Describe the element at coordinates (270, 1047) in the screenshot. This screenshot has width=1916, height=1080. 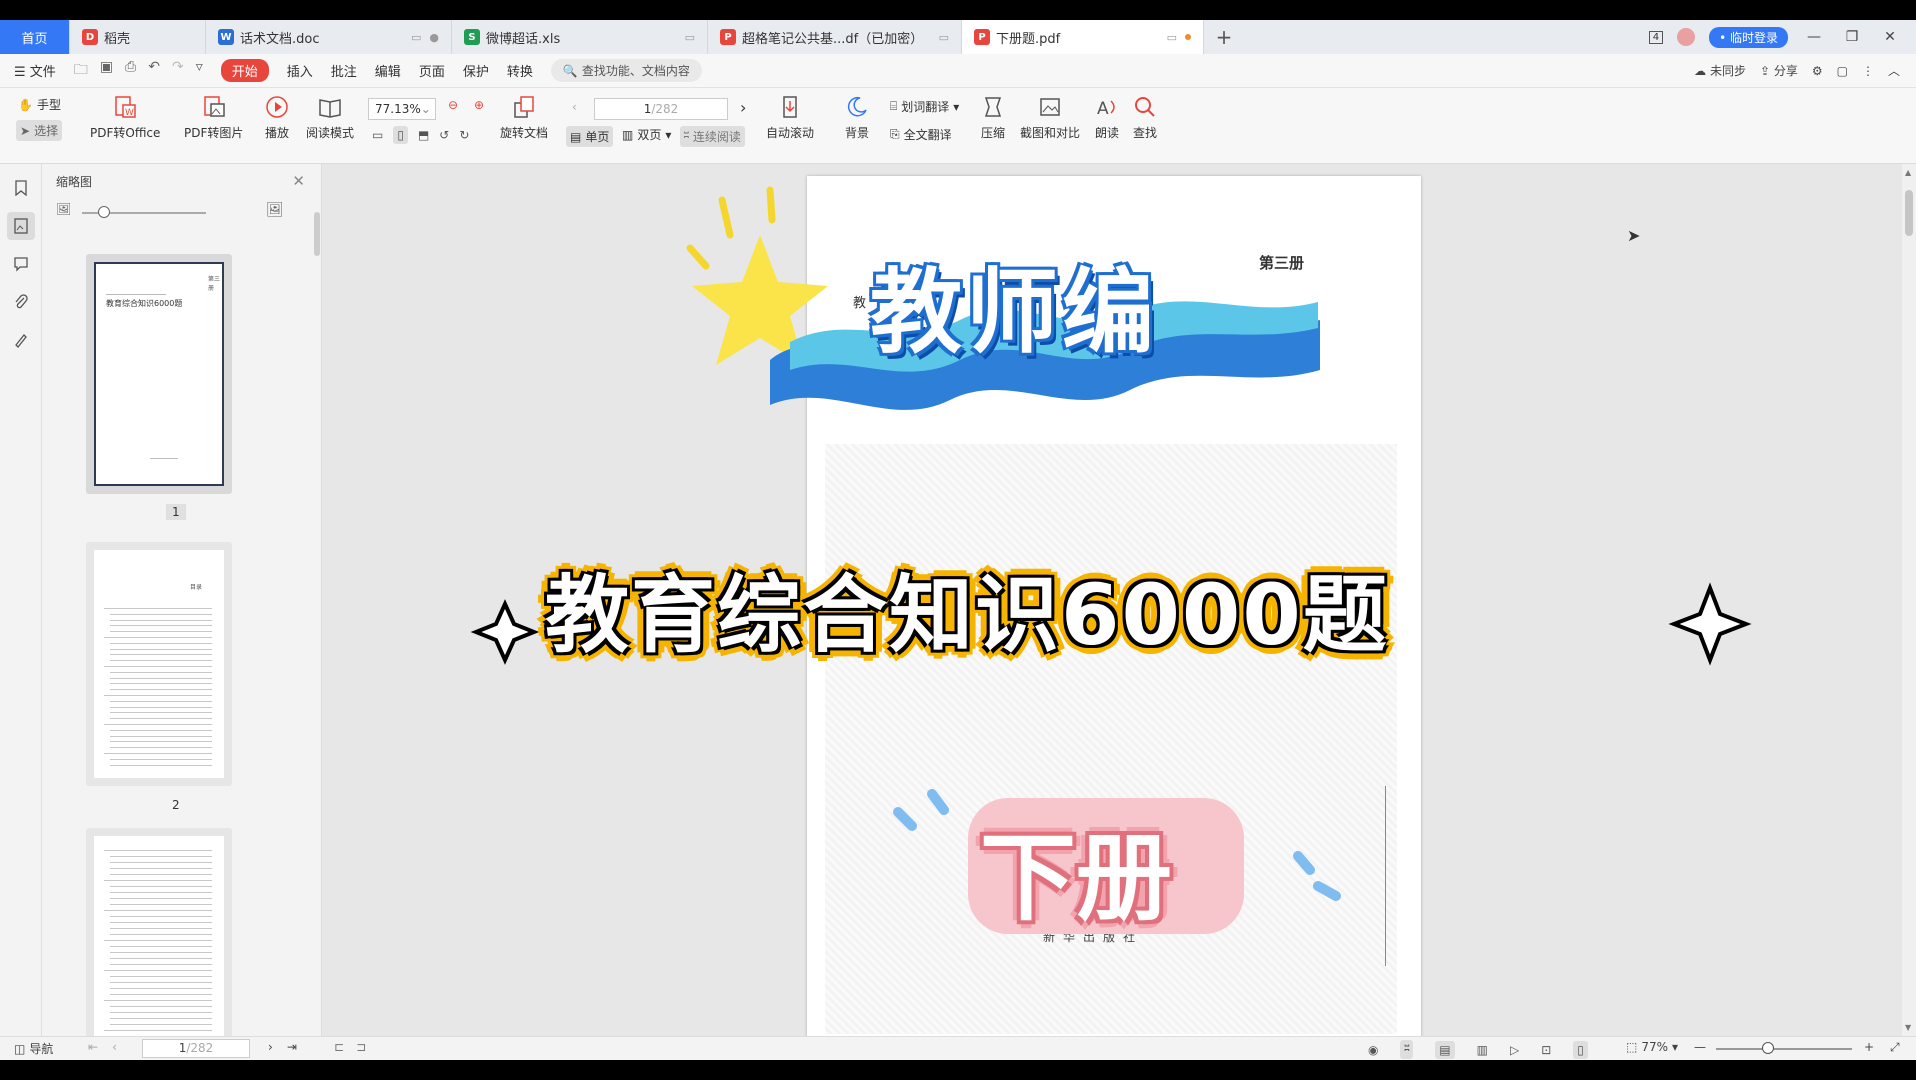
I see `next-page-icon: ›` at that location.